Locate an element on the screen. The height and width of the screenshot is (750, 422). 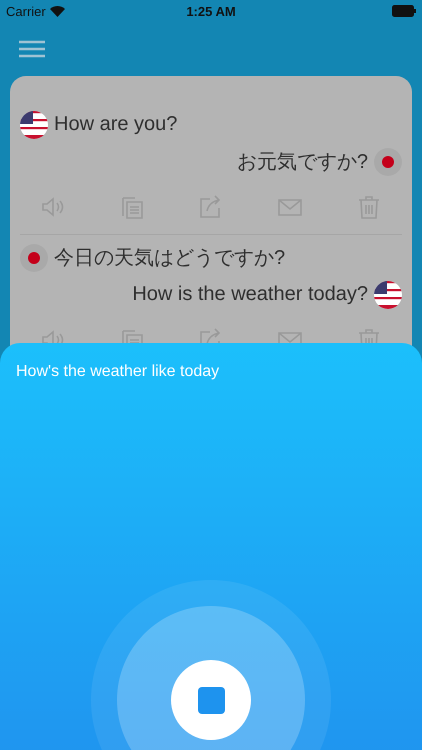
carrier-label: Carrier is located at coordinates (26, 11).